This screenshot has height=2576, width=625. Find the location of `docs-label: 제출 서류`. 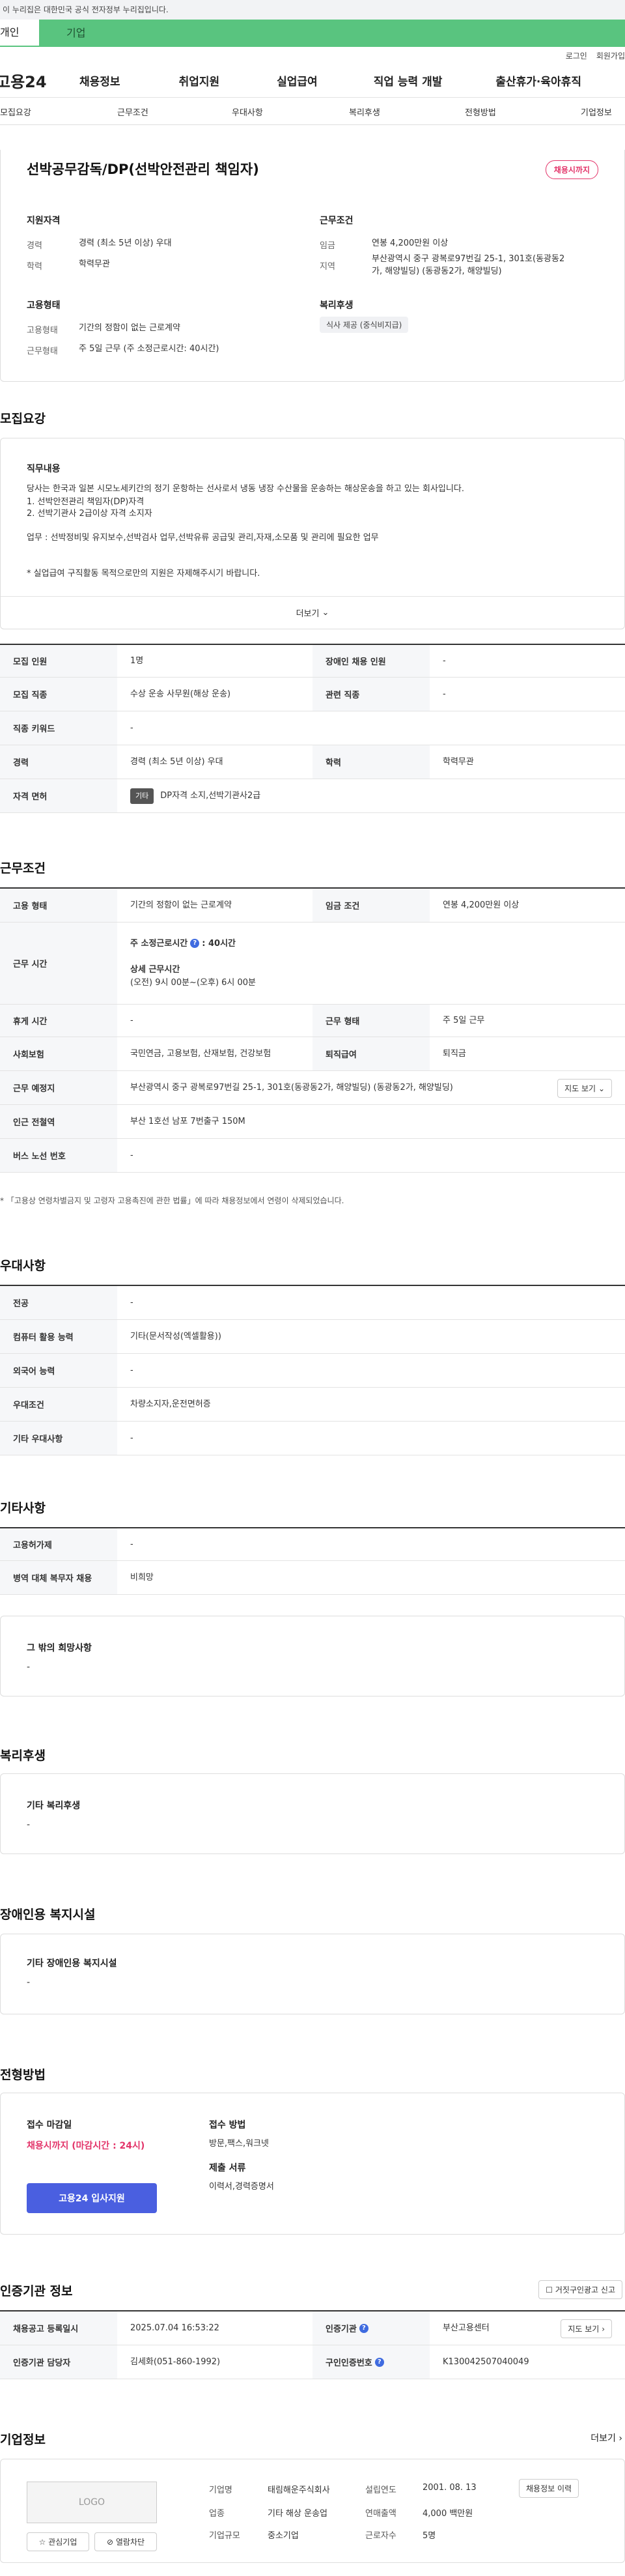

docs-label: 제출 서류 is located at coordinates (227, 2168).